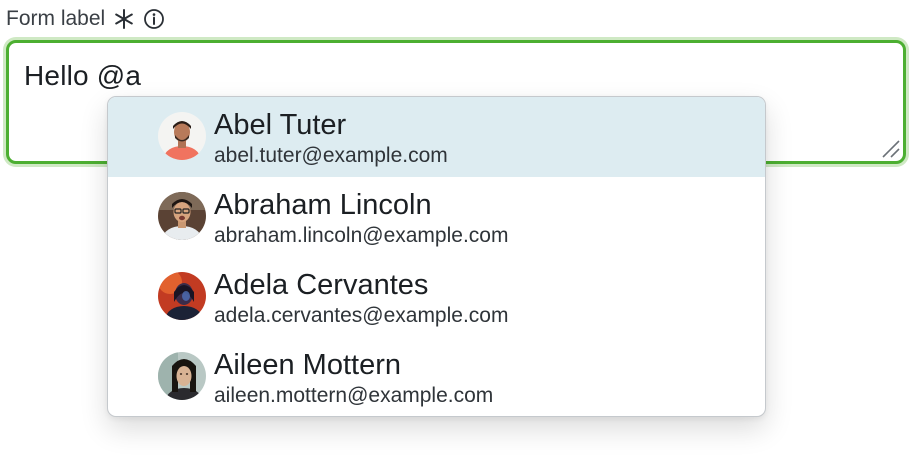 The image size is (912, 474). I want to click on option-email: abraham.lincoln@example.com, so click(361, 235).